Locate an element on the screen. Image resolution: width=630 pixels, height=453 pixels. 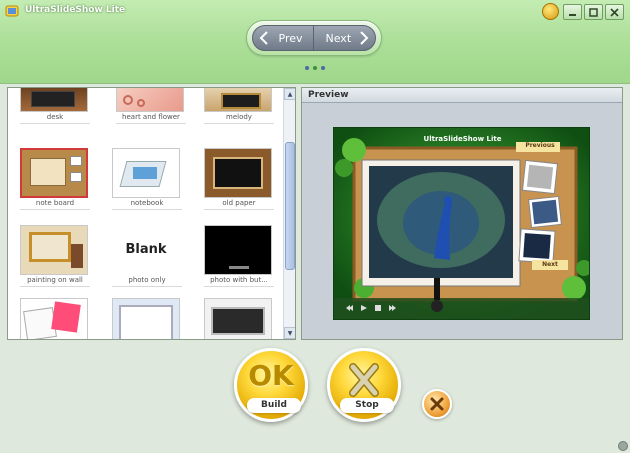
blank-thumbnail-text: Blank is located at coordinates (146, 249).